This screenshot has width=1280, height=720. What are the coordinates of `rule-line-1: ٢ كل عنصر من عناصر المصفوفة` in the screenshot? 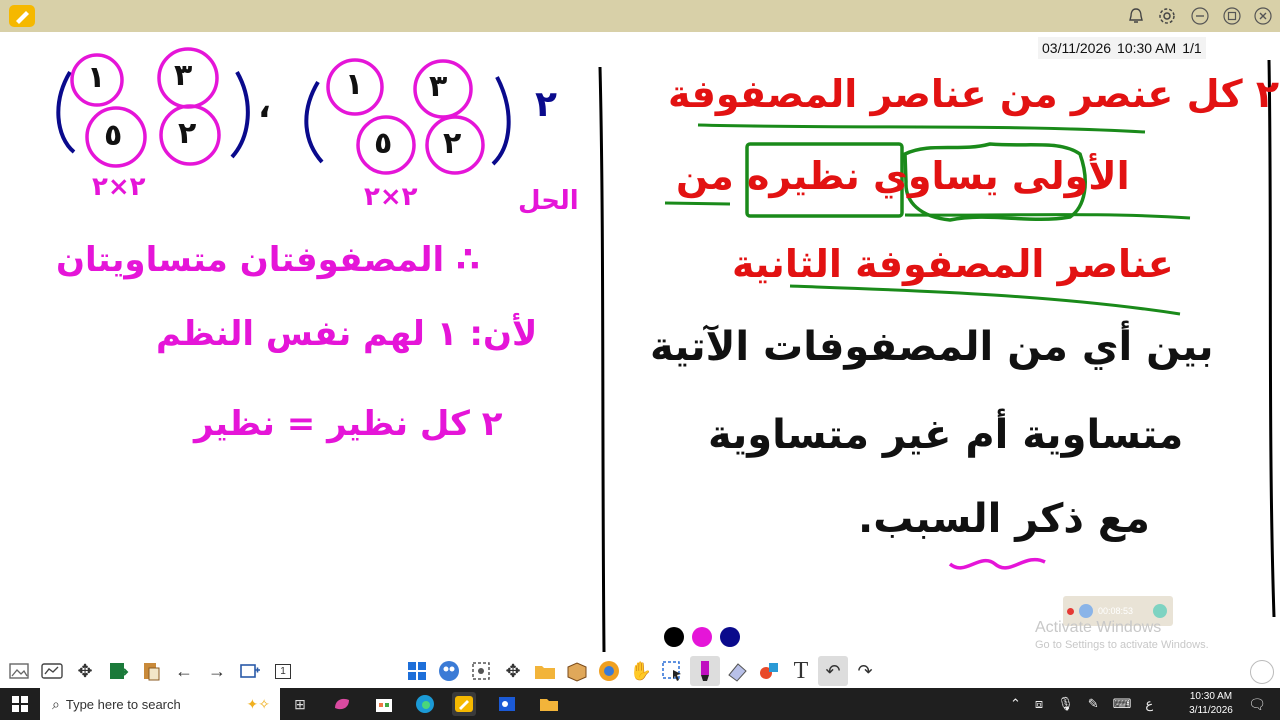 It's located at (974, 94).